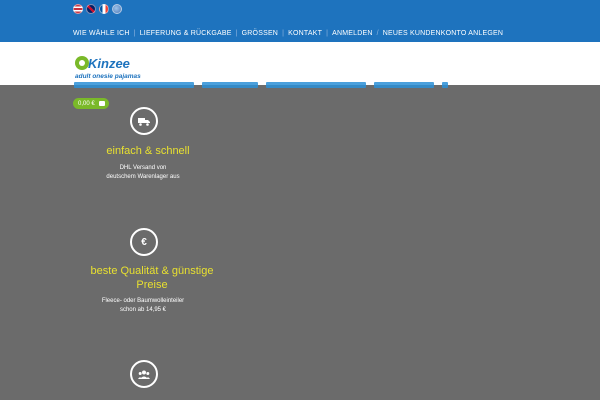 The width and height of the screenshot is (600, 400). I want to click on world-flag-icon, so click(117, 9).